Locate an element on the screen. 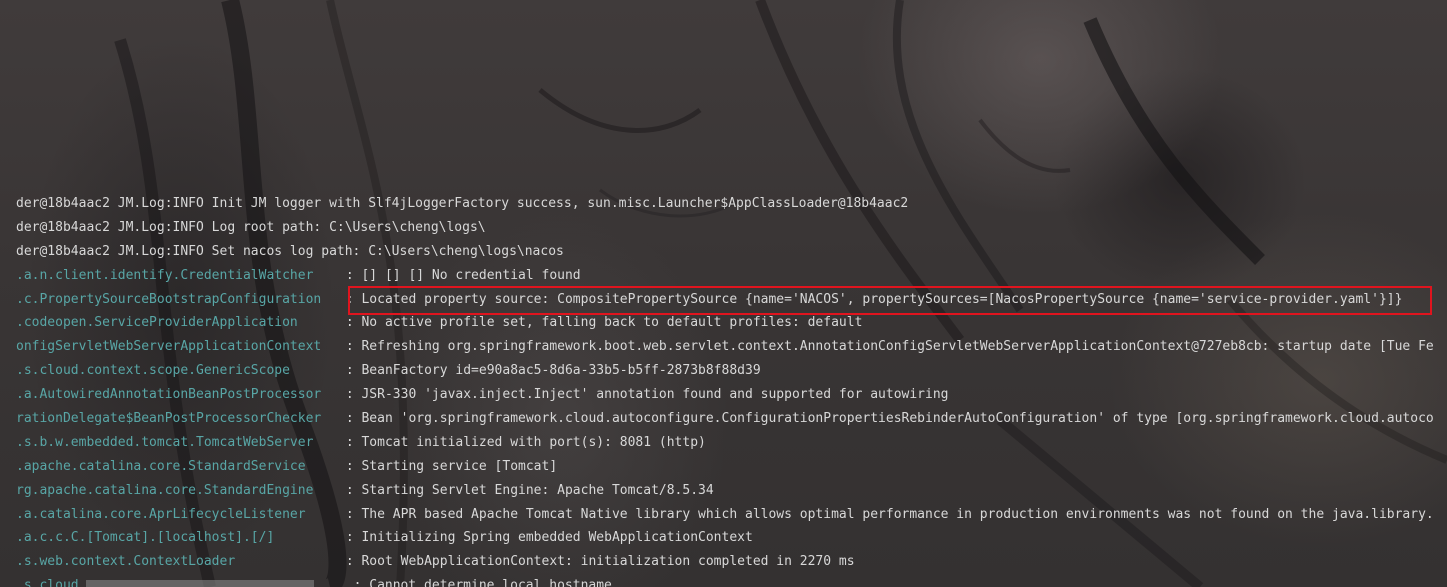 The width and height of the screenshot is (1447, 587). logger-name: .a.n.client.identify.CredentialWatcher is located at coordinates (177, 276).